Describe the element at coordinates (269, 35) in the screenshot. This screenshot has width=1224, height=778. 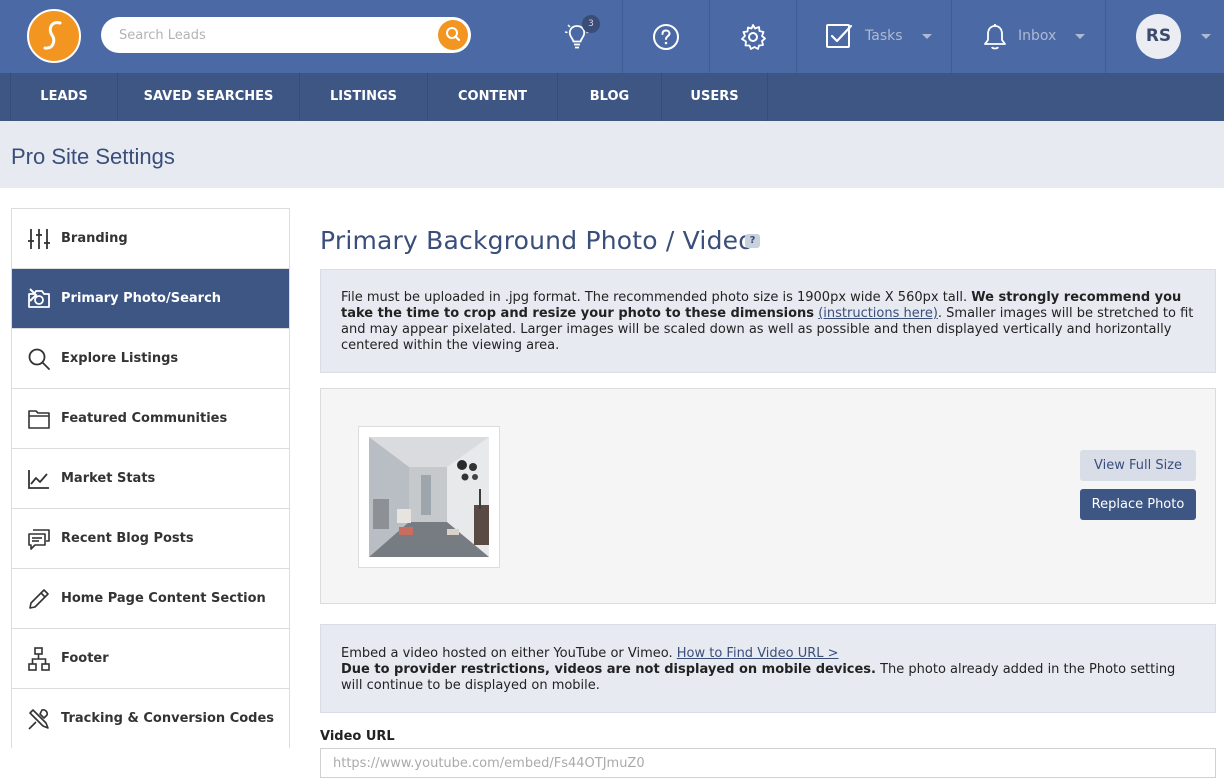
I see `search-input` at that location.